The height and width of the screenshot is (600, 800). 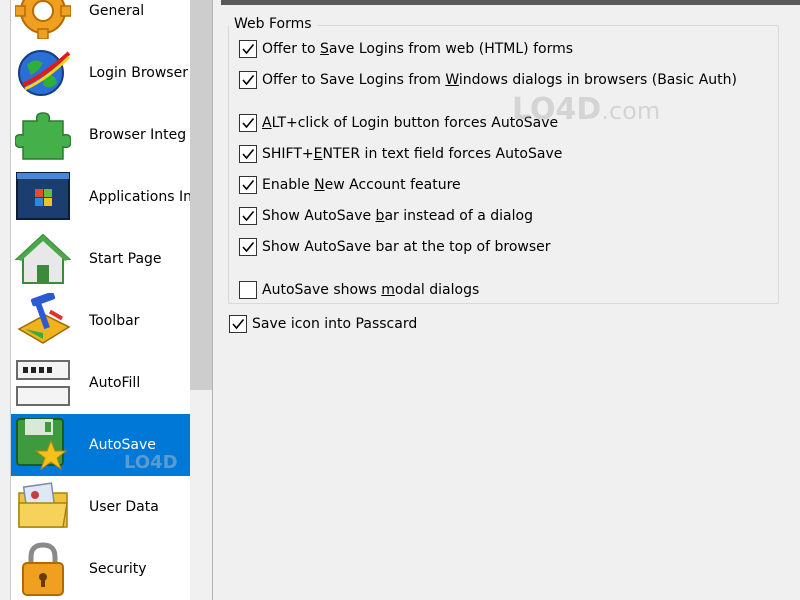 I want to click on application-window-icon, so click(x=43, y=196).